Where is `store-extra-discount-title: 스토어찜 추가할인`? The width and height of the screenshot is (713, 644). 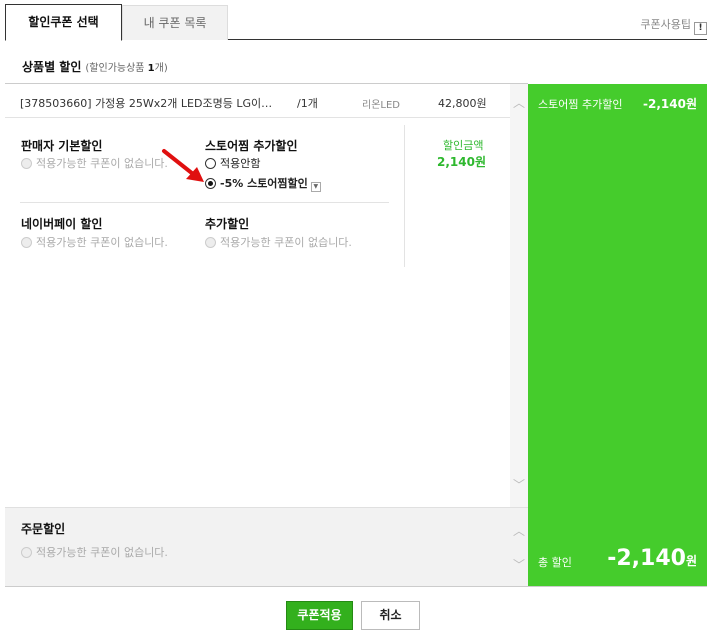 store-extra-discount-title: 스토어찜 추가할인 is located at coordinates (251, 146).